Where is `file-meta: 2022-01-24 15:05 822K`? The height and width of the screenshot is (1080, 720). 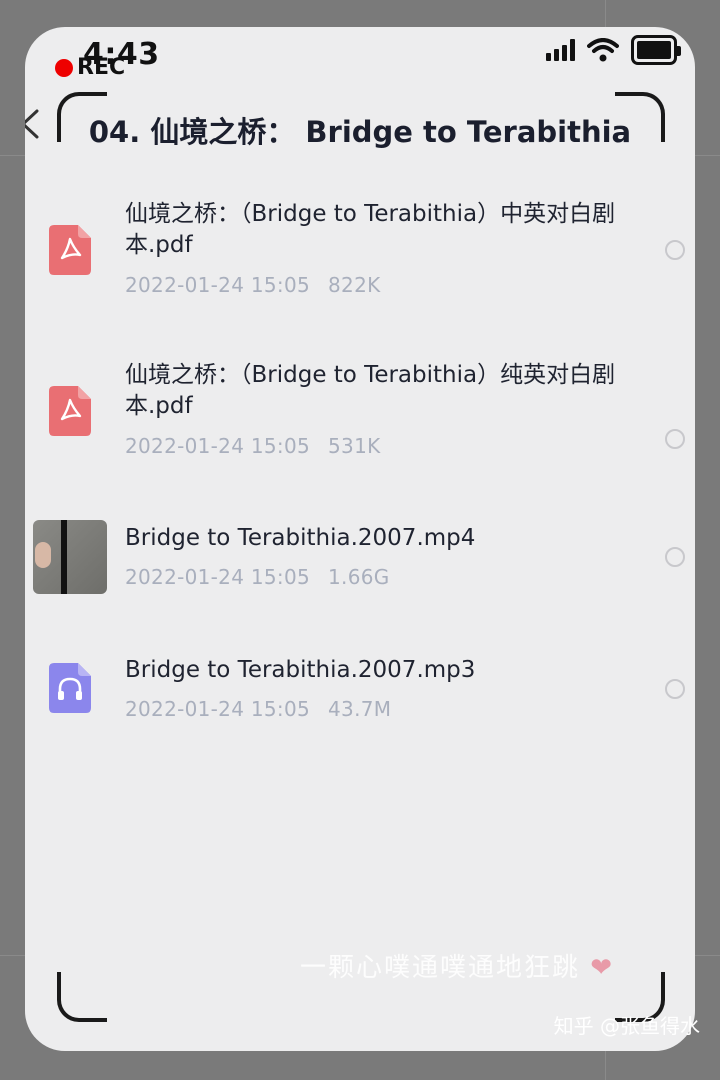 file-meta: 2022-01-24 15:05 822K is located at coordinates (253, 285).